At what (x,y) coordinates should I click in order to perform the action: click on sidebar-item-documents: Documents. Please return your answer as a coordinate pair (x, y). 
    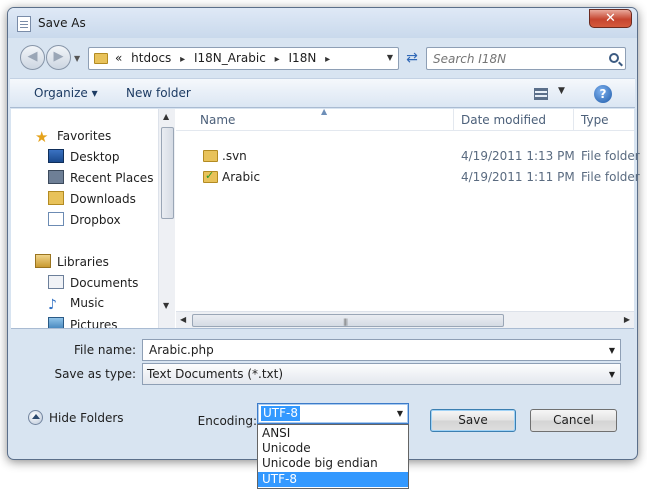
    Looking at the image, I should click on (93, 284).